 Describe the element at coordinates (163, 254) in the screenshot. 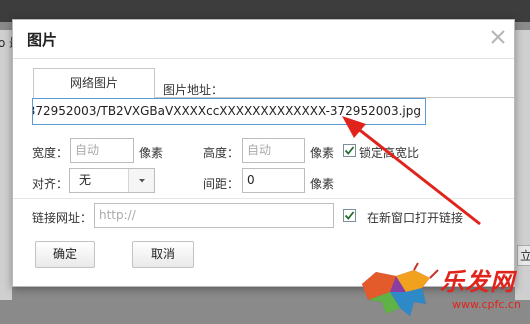

I see `cancel-button: 取消` at that location.